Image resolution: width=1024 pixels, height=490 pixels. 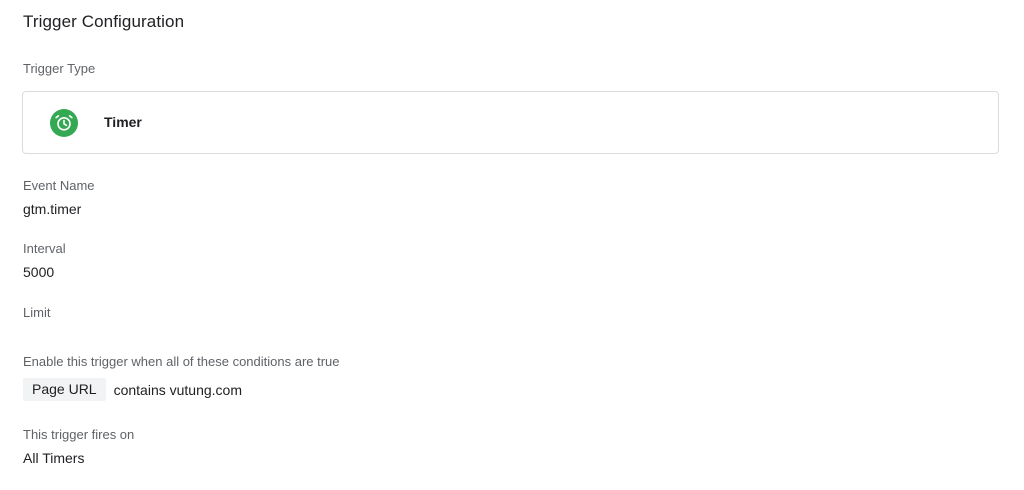 I want to click on condition-row: Page URL contains vutung.com, so click(x=132, y=389).